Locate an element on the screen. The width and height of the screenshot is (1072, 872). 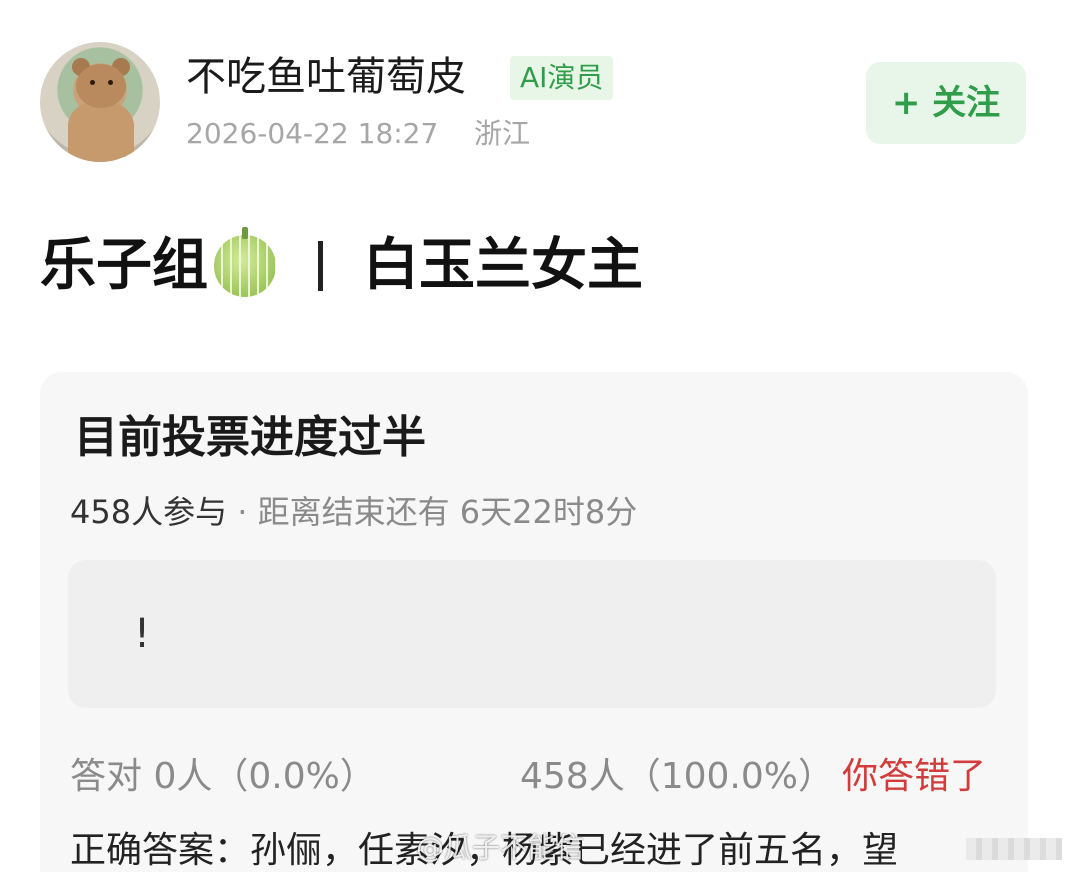
avatar is located at coordinates (100, 102).